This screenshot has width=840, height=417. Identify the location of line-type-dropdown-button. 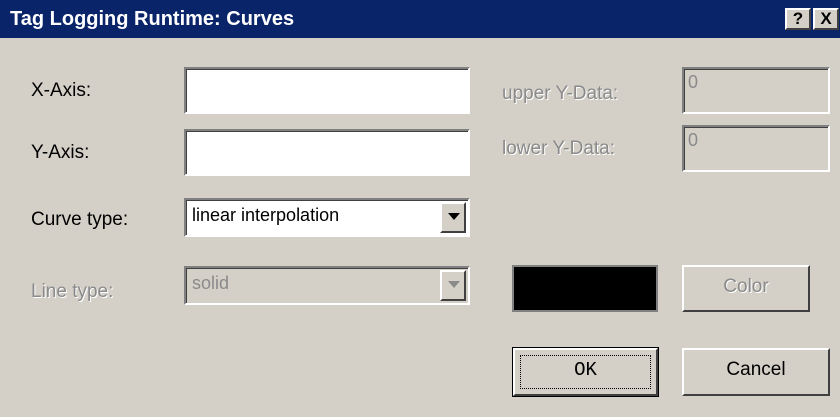
(453, 285).